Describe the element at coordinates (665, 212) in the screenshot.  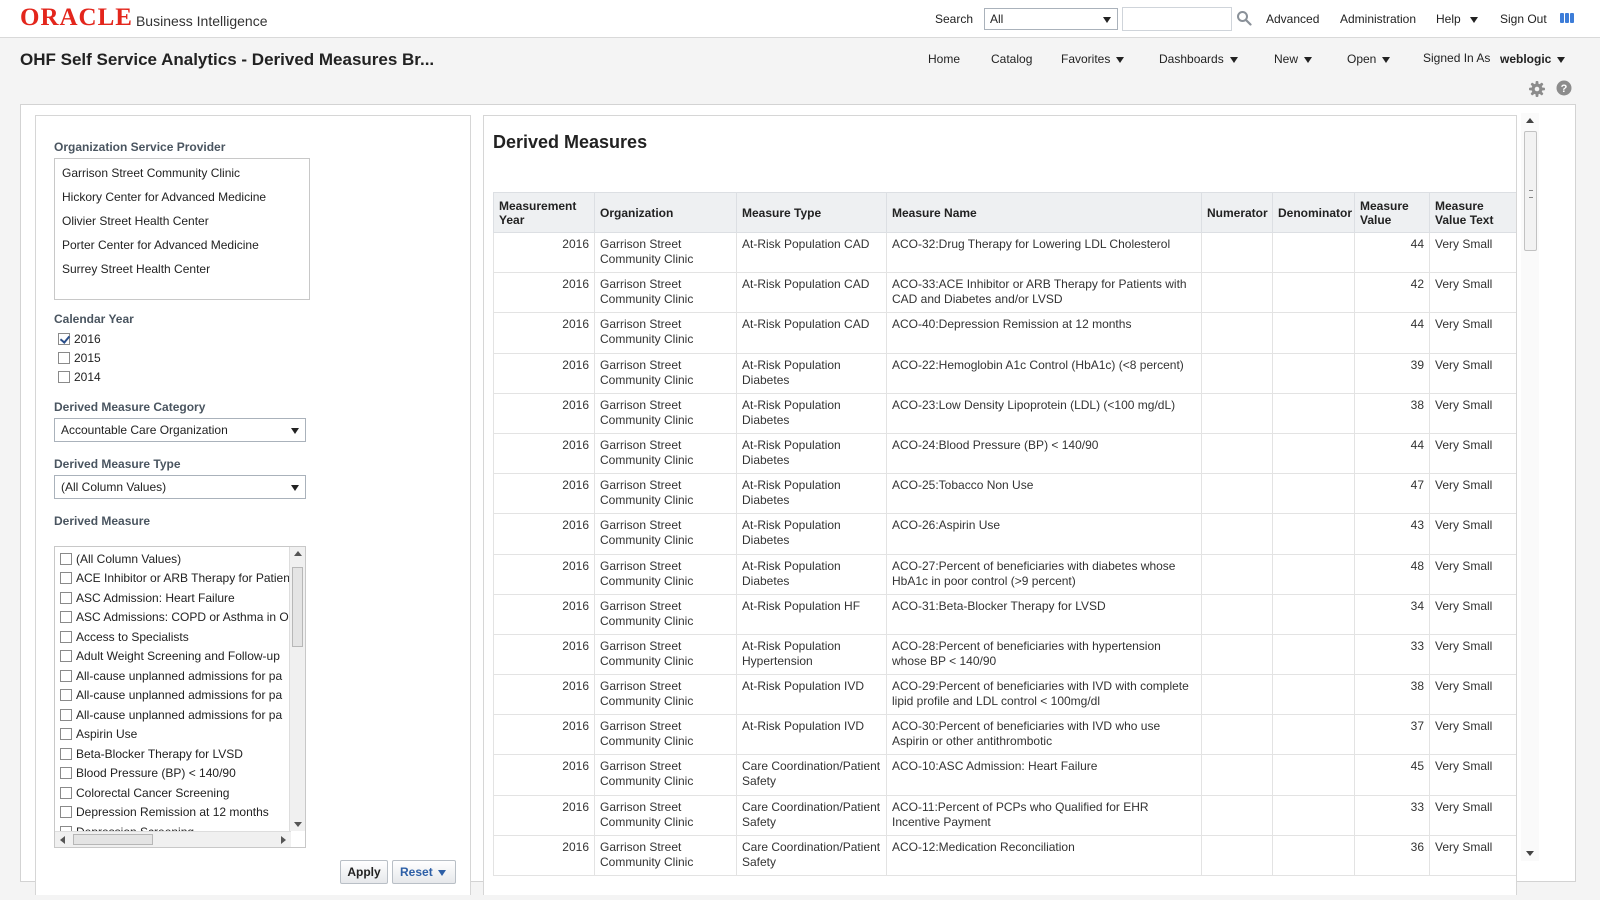
I see `column-header: Organization` at that location.